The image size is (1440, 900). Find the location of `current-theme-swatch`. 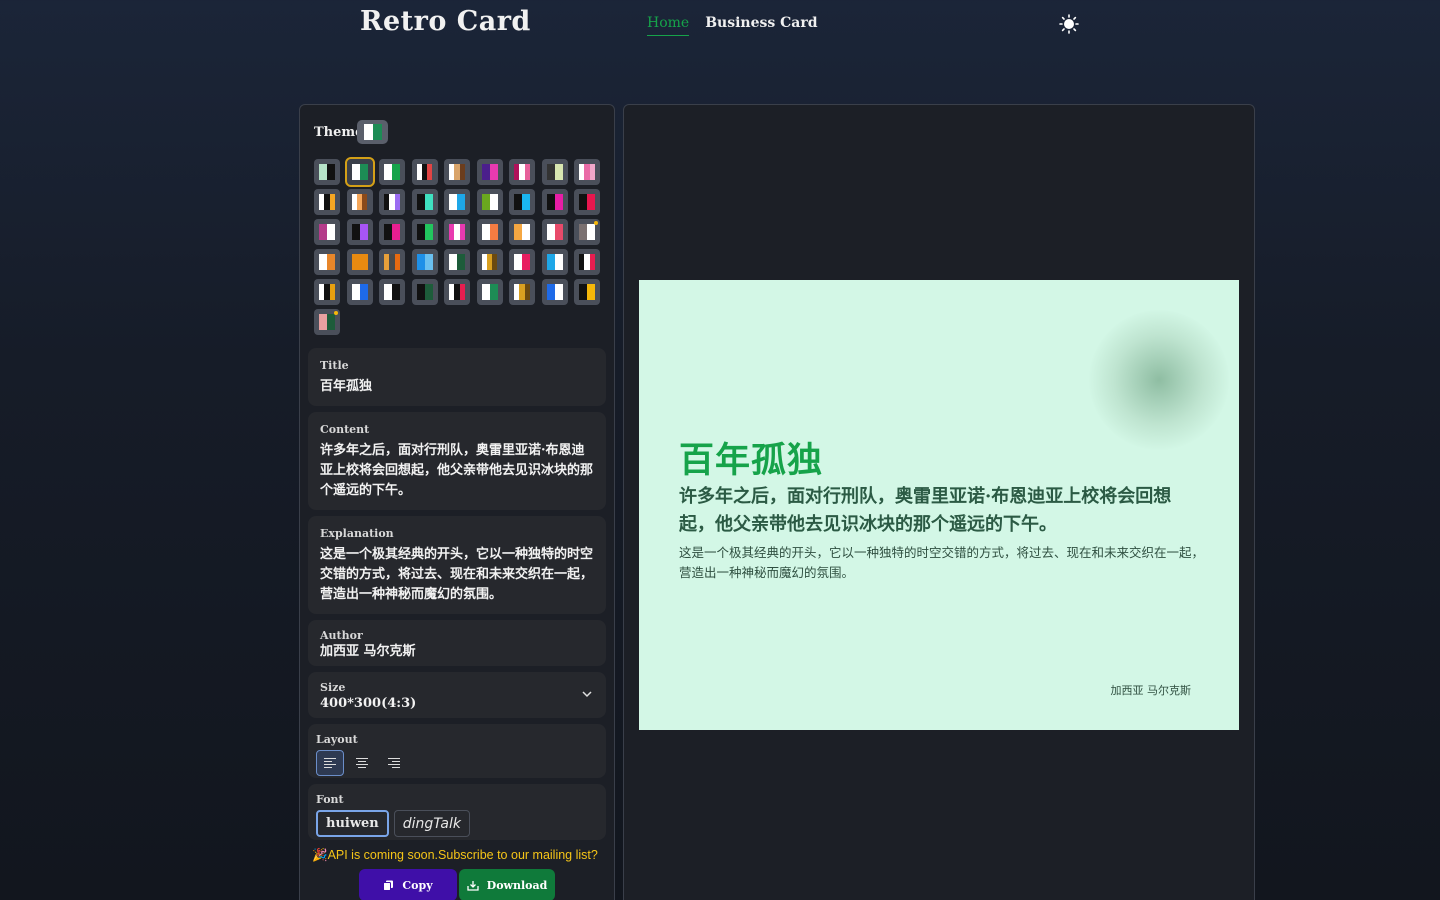

current-theme-swatch is located at coordinates (372, 132).